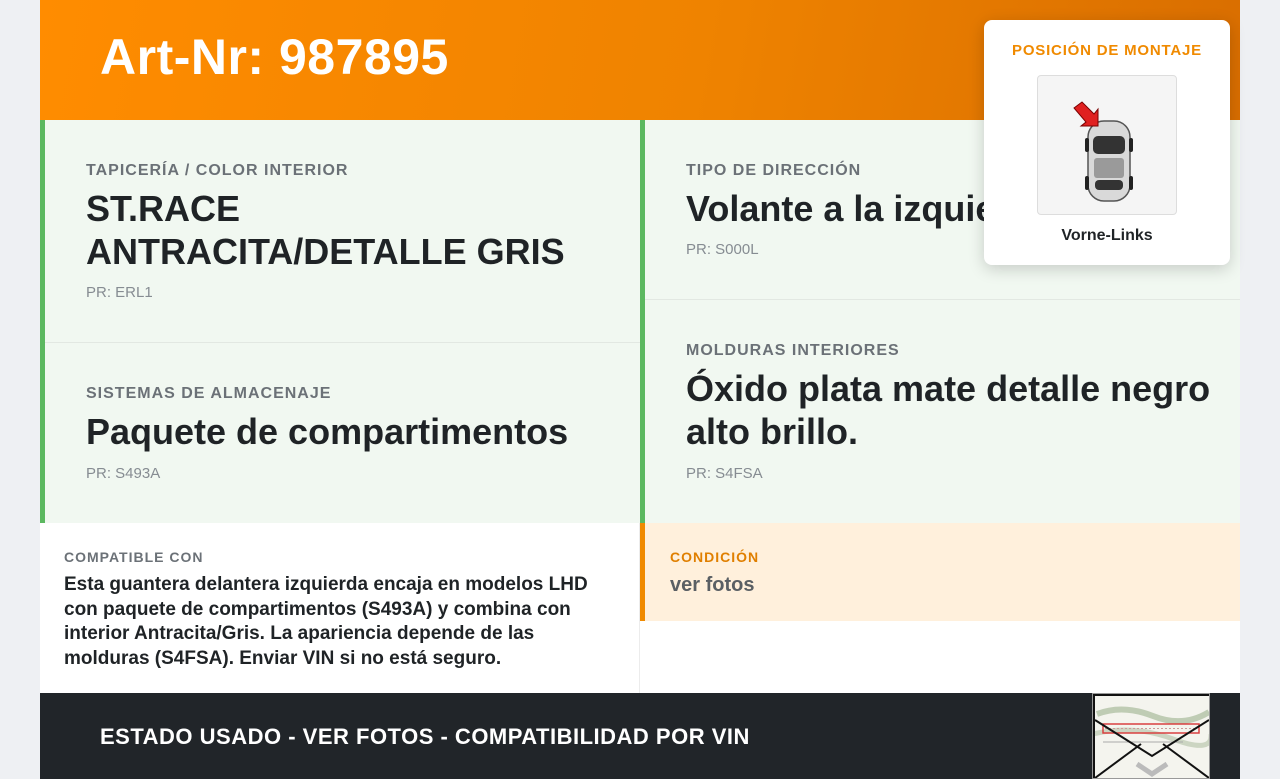 Image resolution: width=1280 pixels, height=779 pixels. What do you see at coordinates (1107, 235) in the screenshot?
I see `popup-caption: Vorne-Links` at bounding box center [1107, 235].